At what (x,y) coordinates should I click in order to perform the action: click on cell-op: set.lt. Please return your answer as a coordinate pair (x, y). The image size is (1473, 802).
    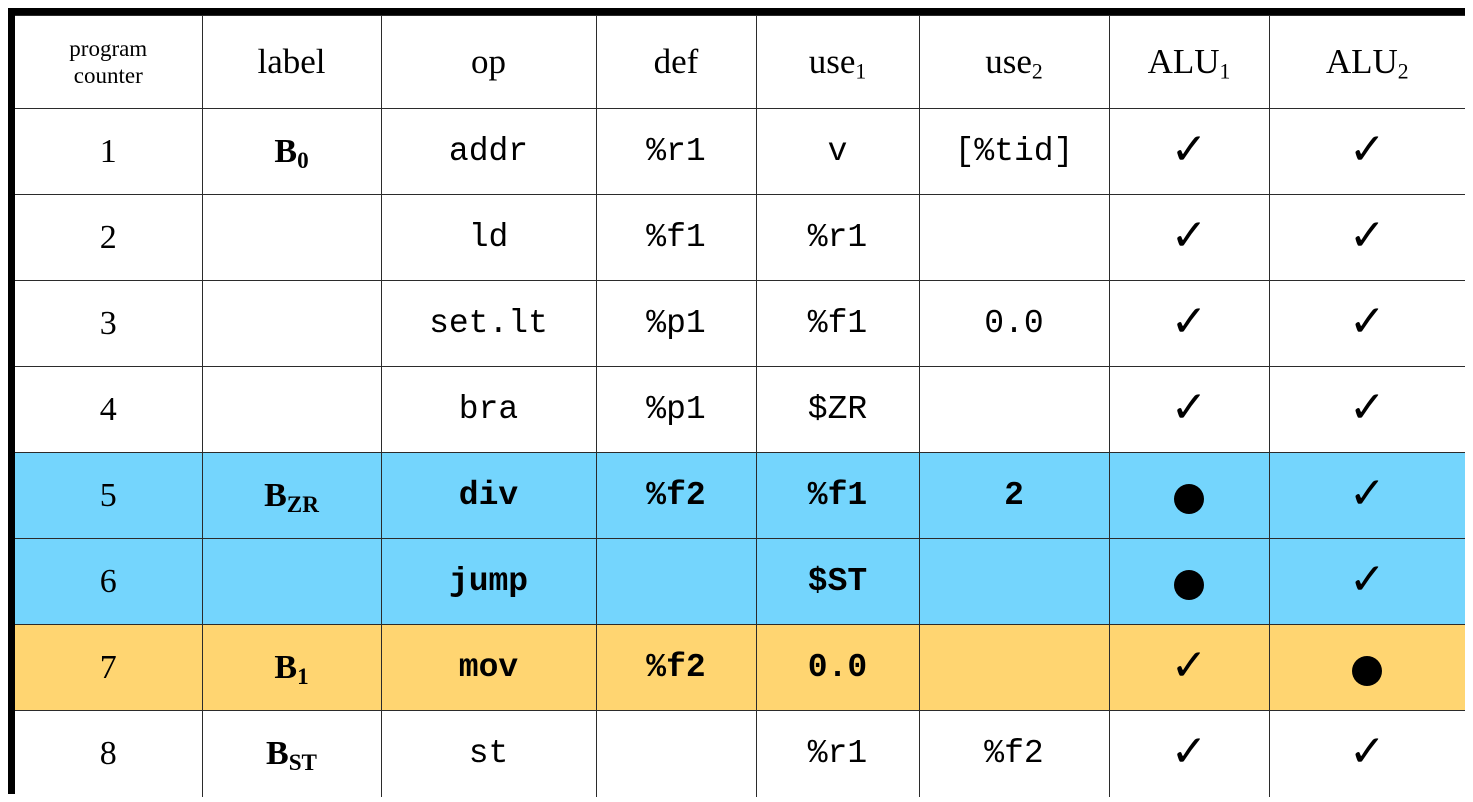
    Looking at the image, I should click on (488, 323).